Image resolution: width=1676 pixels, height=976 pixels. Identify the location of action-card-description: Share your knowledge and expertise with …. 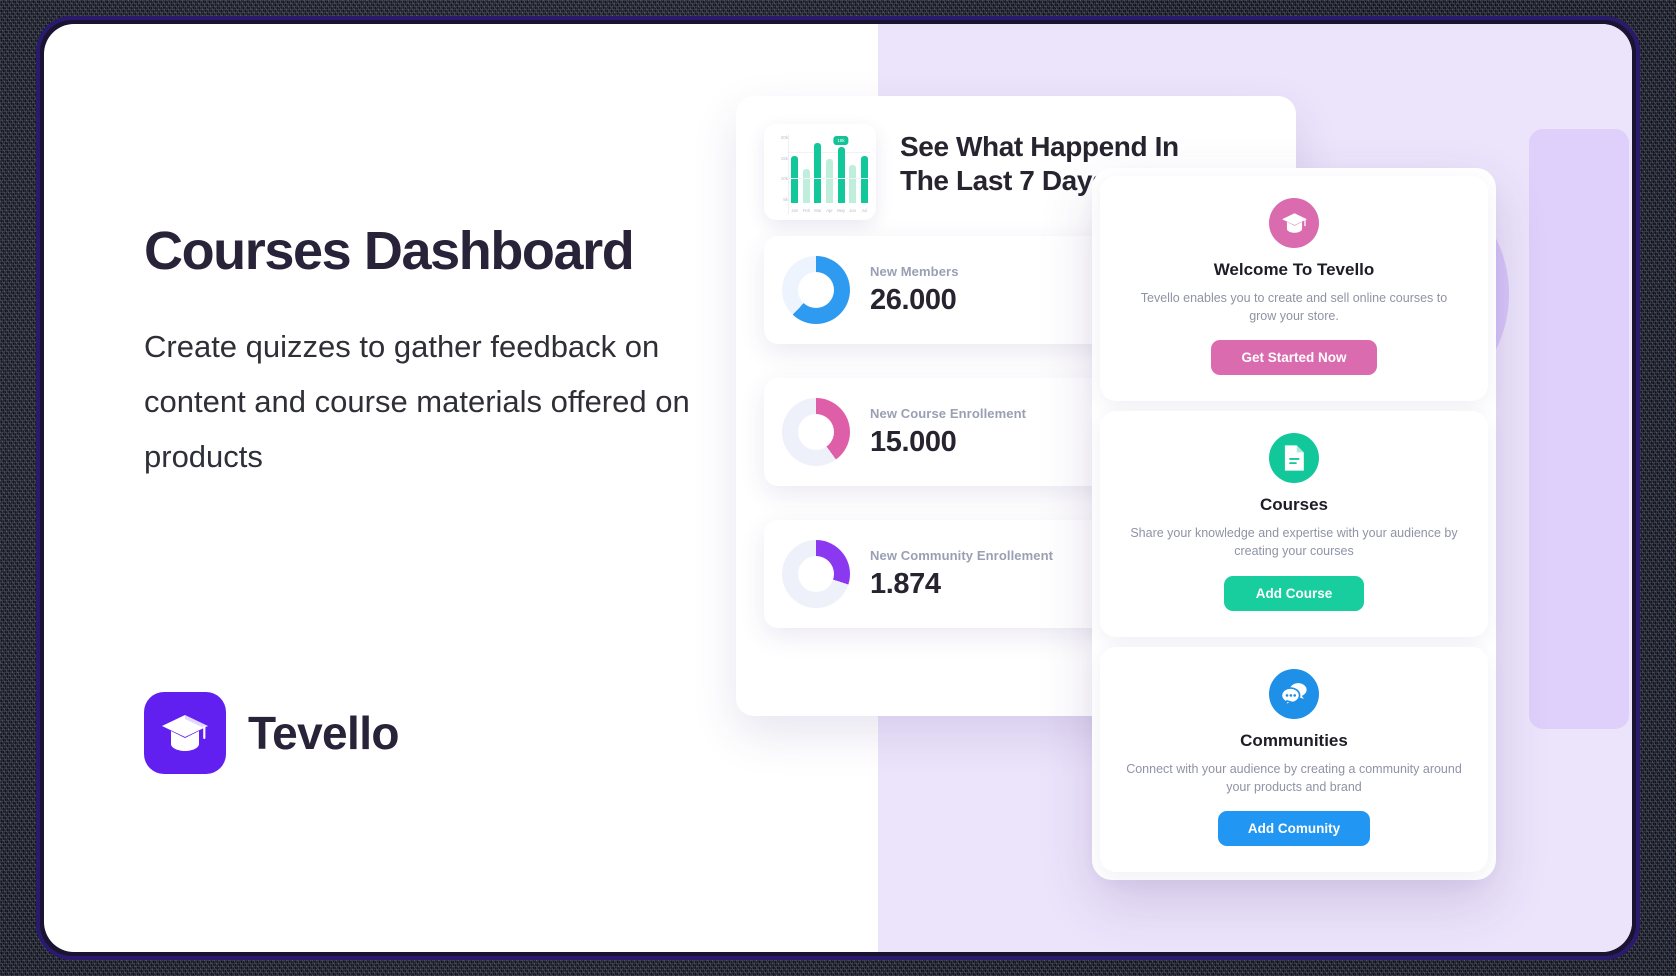
(1294, 542).